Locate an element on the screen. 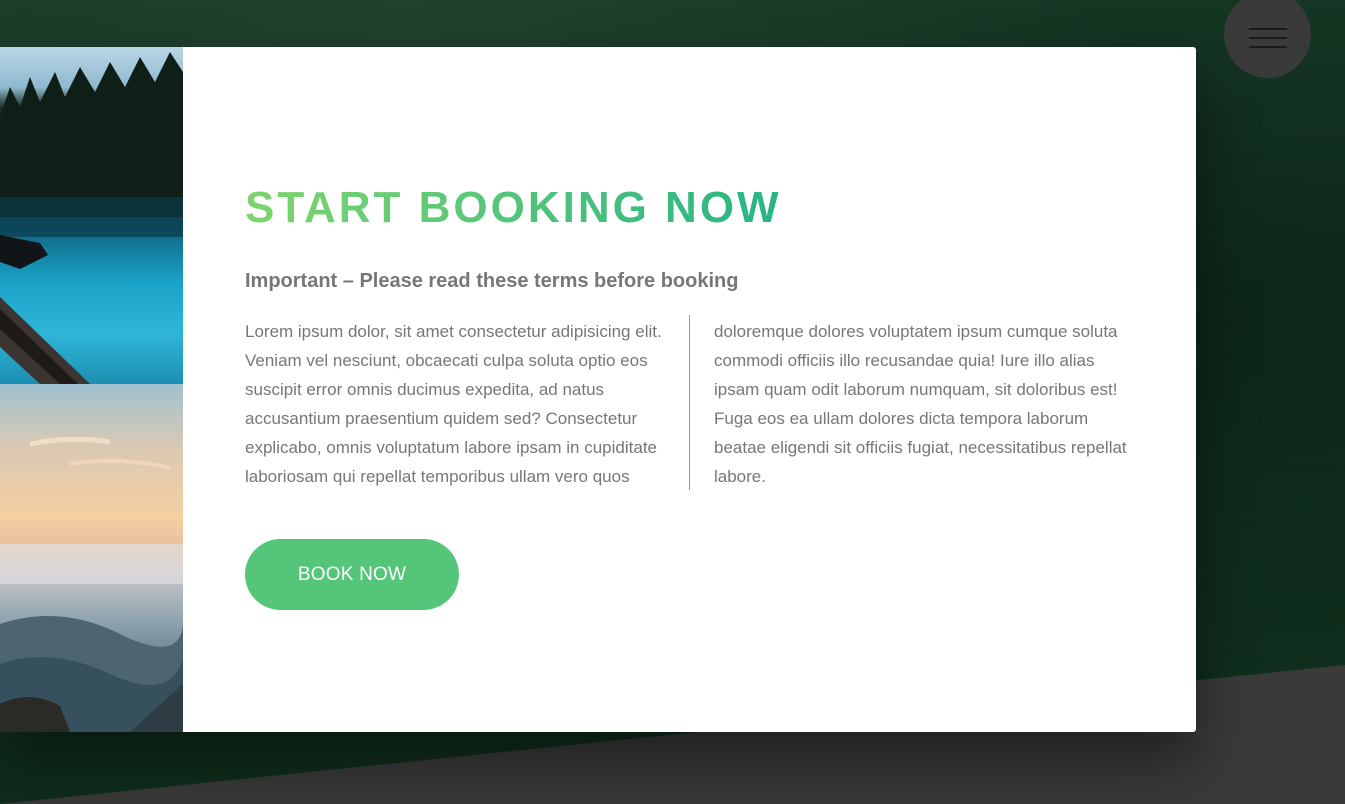 The height and width of the screenshot is (804, 1345). mountain-sunrise-image is located at coordinates (91, 558).